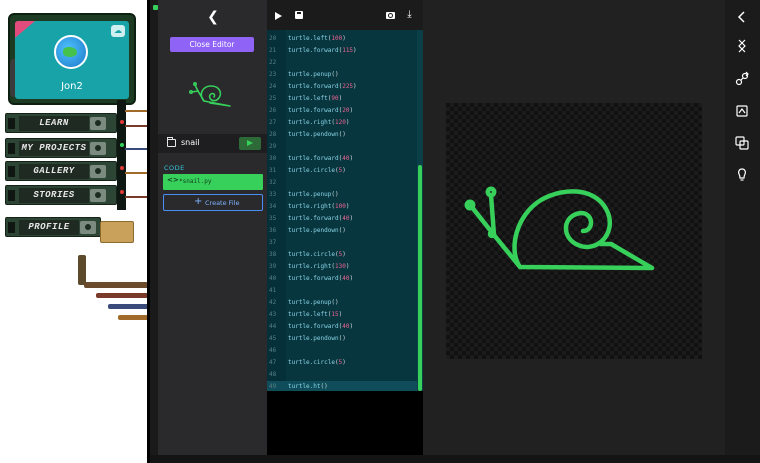 The width and height of the screenshot is (760, 463). I want to click on code-line: 24 turtle.forward(225), so click(342, 87).